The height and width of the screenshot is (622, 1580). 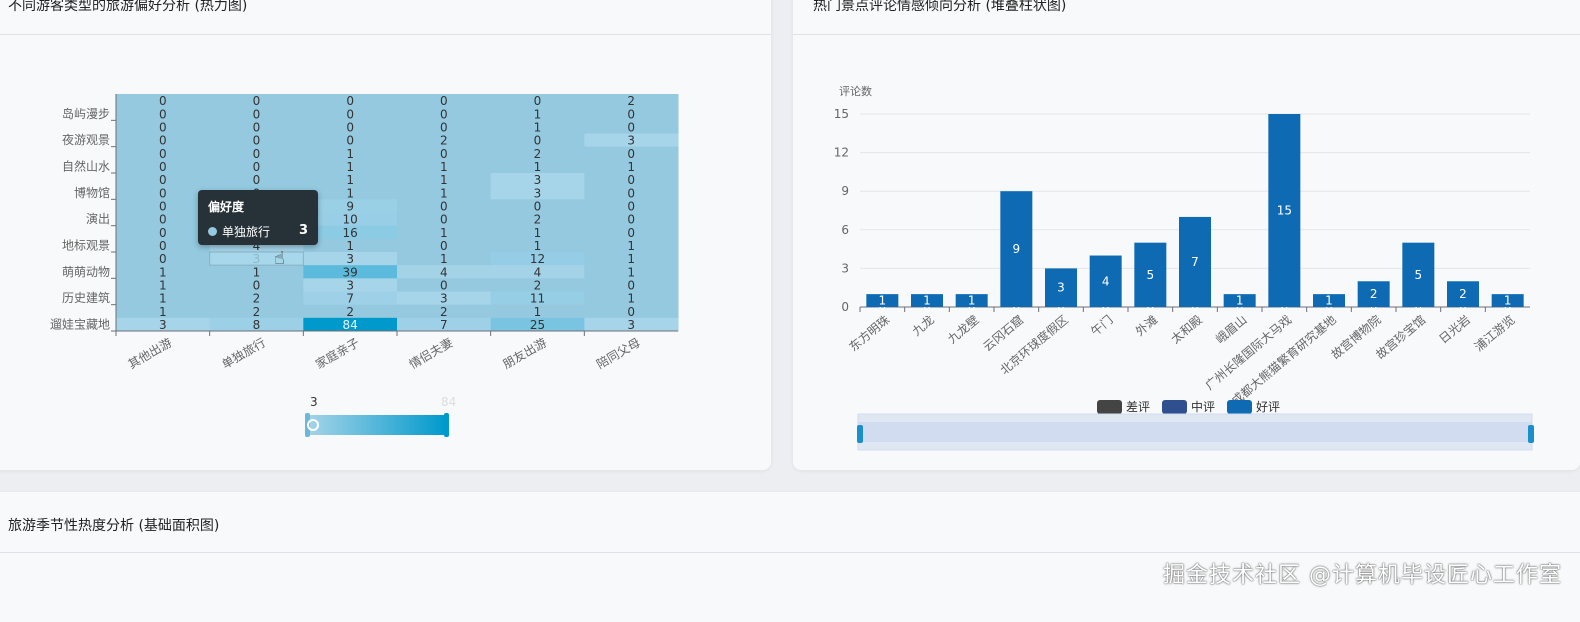 I want to click on y-tick-label: 历史建筑, so click(x=86, y=297).